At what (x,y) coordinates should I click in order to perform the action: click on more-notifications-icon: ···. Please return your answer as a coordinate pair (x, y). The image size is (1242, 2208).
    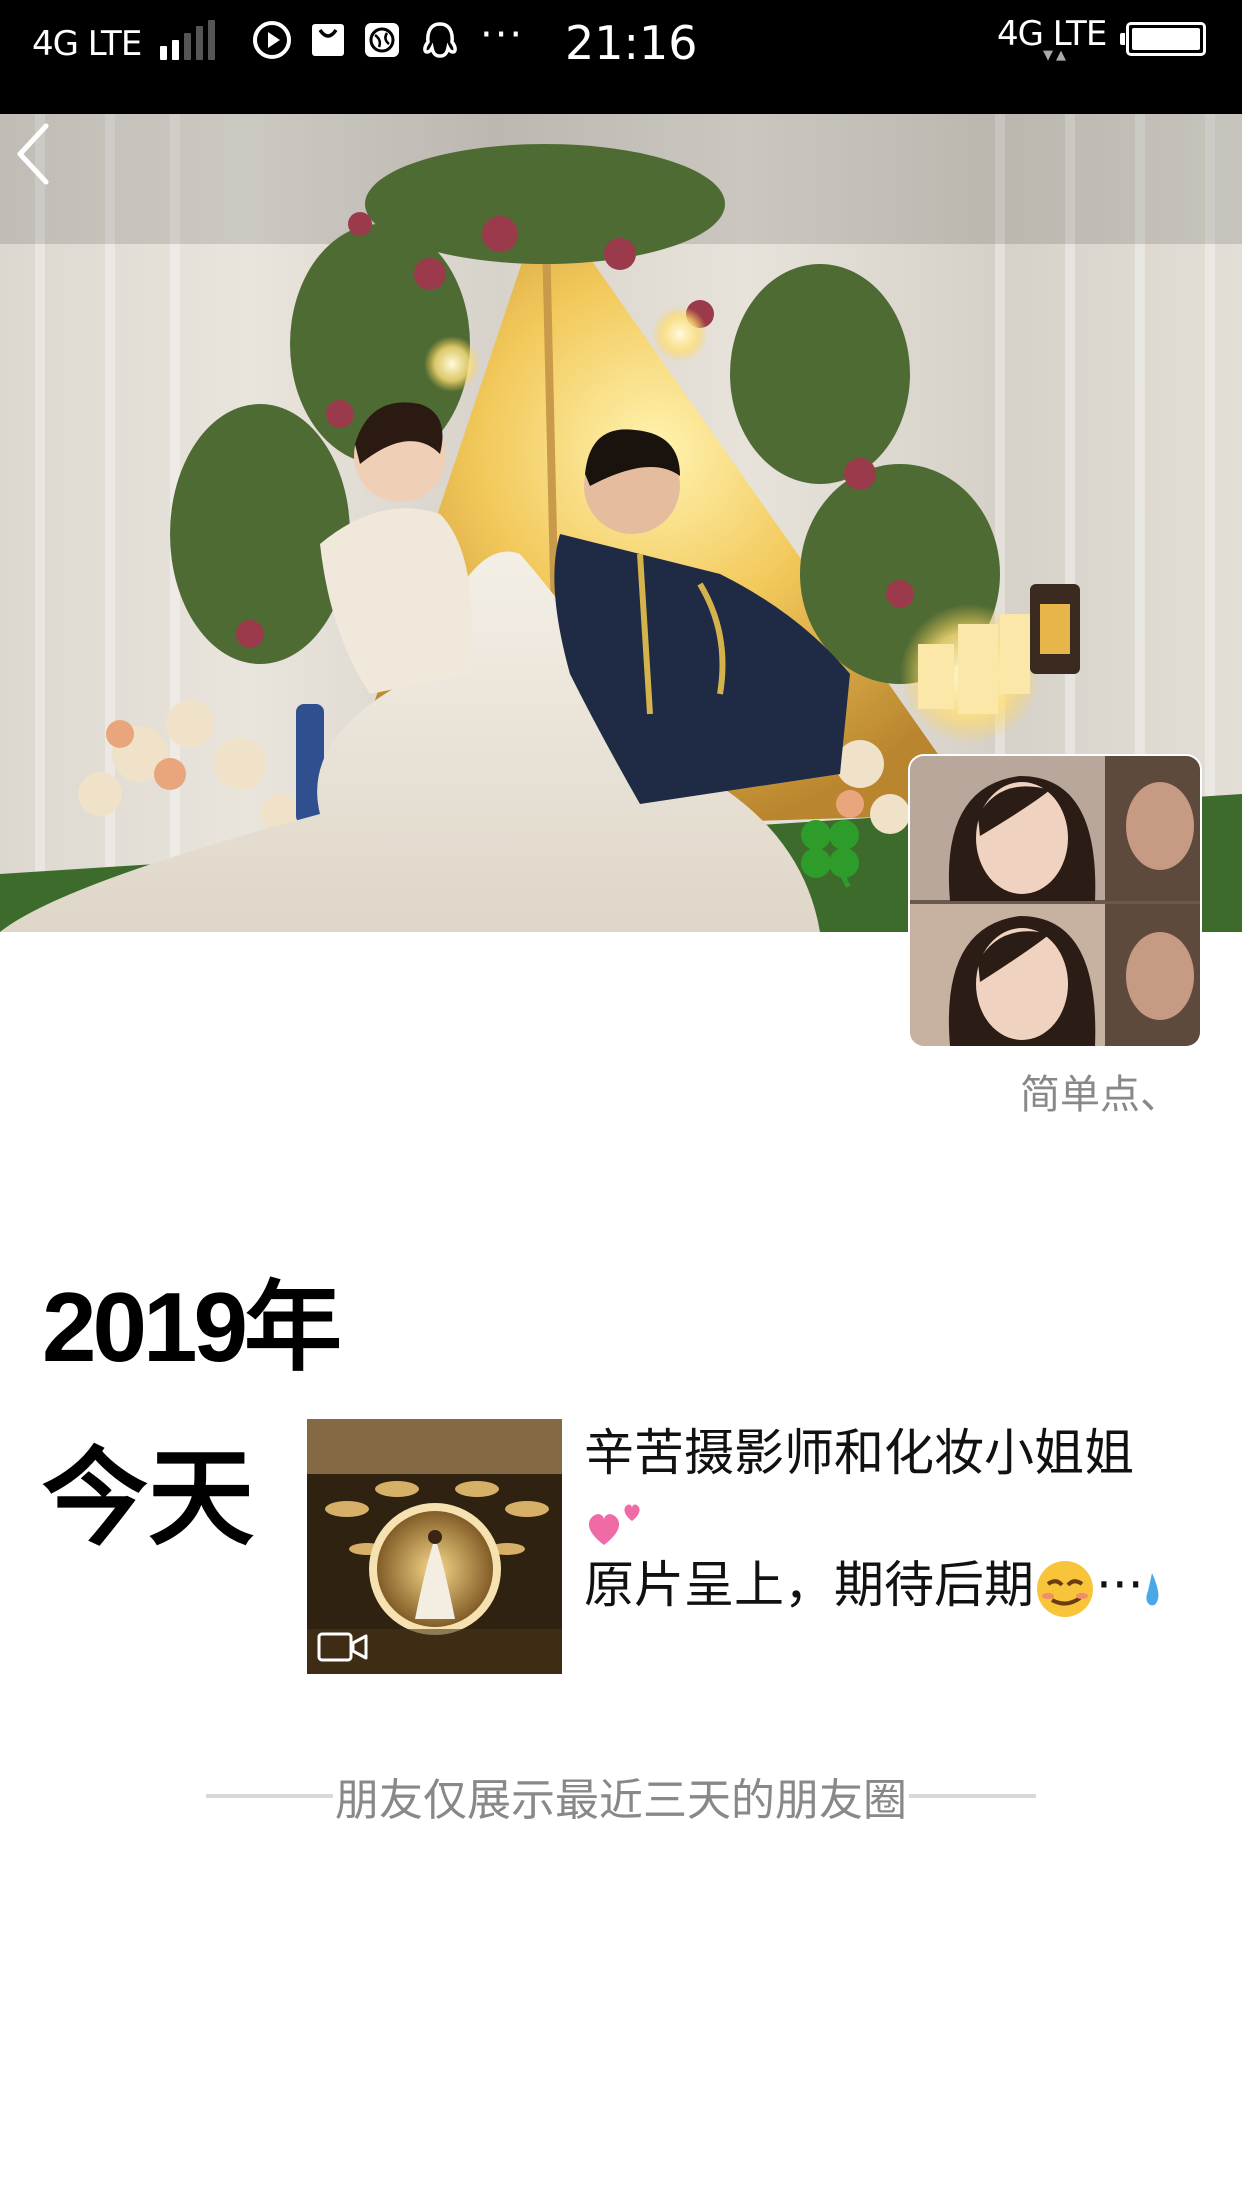
    Looking at the image, I should click on (502, 35).